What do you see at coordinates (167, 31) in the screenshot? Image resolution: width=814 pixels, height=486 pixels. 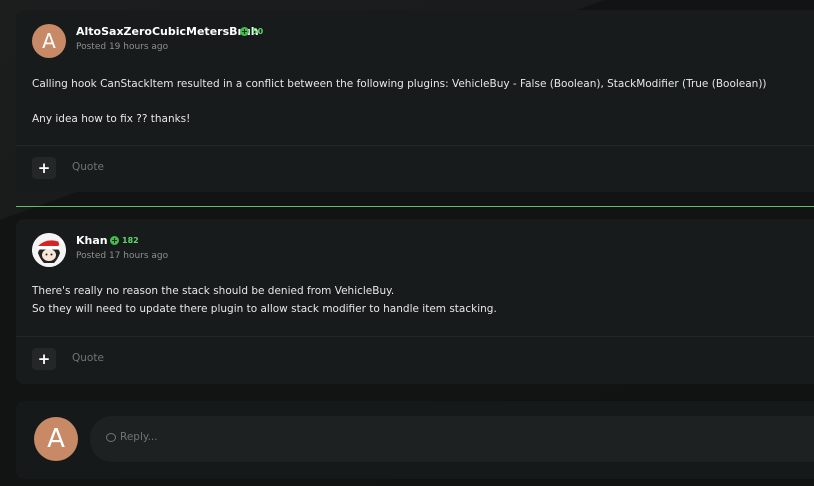 I see `author-name: AltoSaxZeroCubicMetersBruh` at bounding box center [167, 31].